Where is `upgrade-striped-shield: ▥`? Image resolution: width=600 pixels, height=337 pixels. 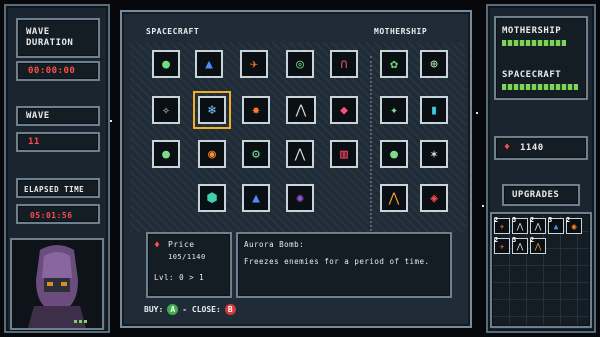 upgrade-striped-shield: ▥ is located at coordinates (344, 154).